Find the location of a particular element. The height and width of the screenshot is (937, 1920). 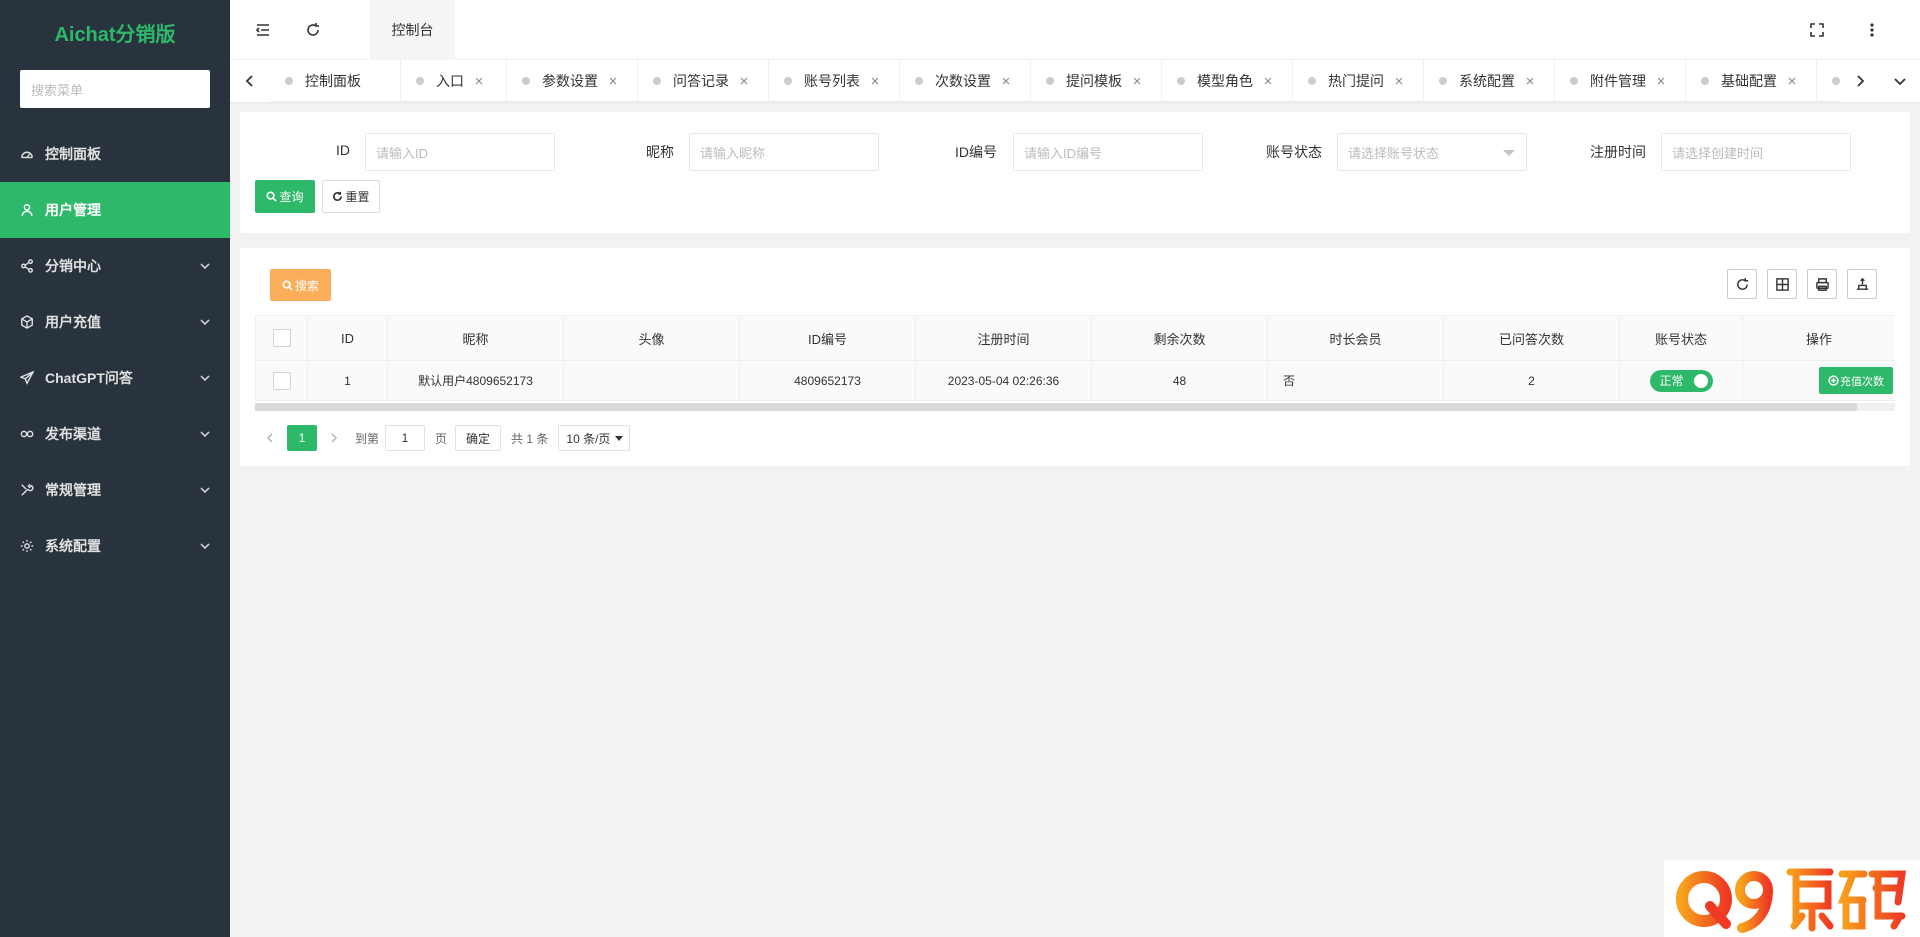

tabs-scroll-left-button is located at coordinates (250, 81).